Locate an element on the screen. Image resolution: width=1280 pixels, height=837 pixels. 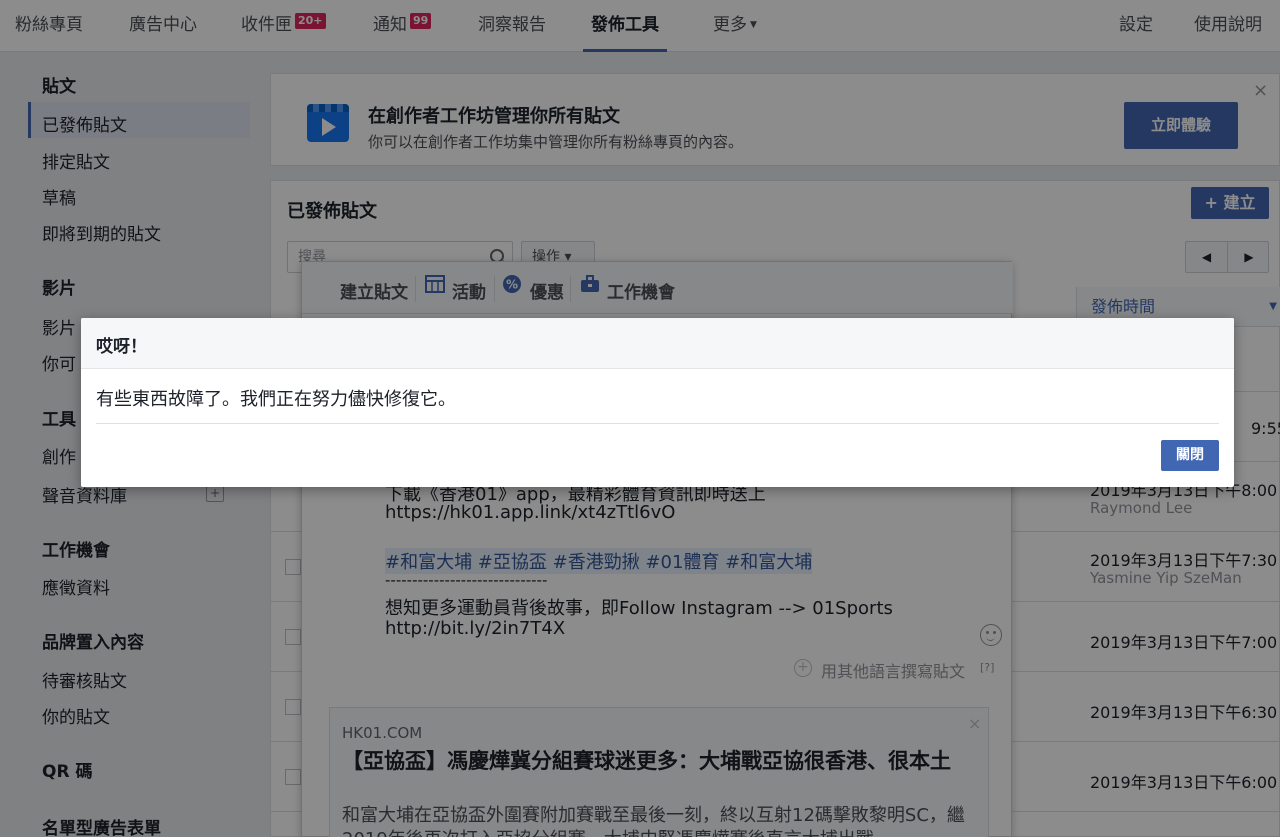
dialog-divider is located at coordinates (657, 423).